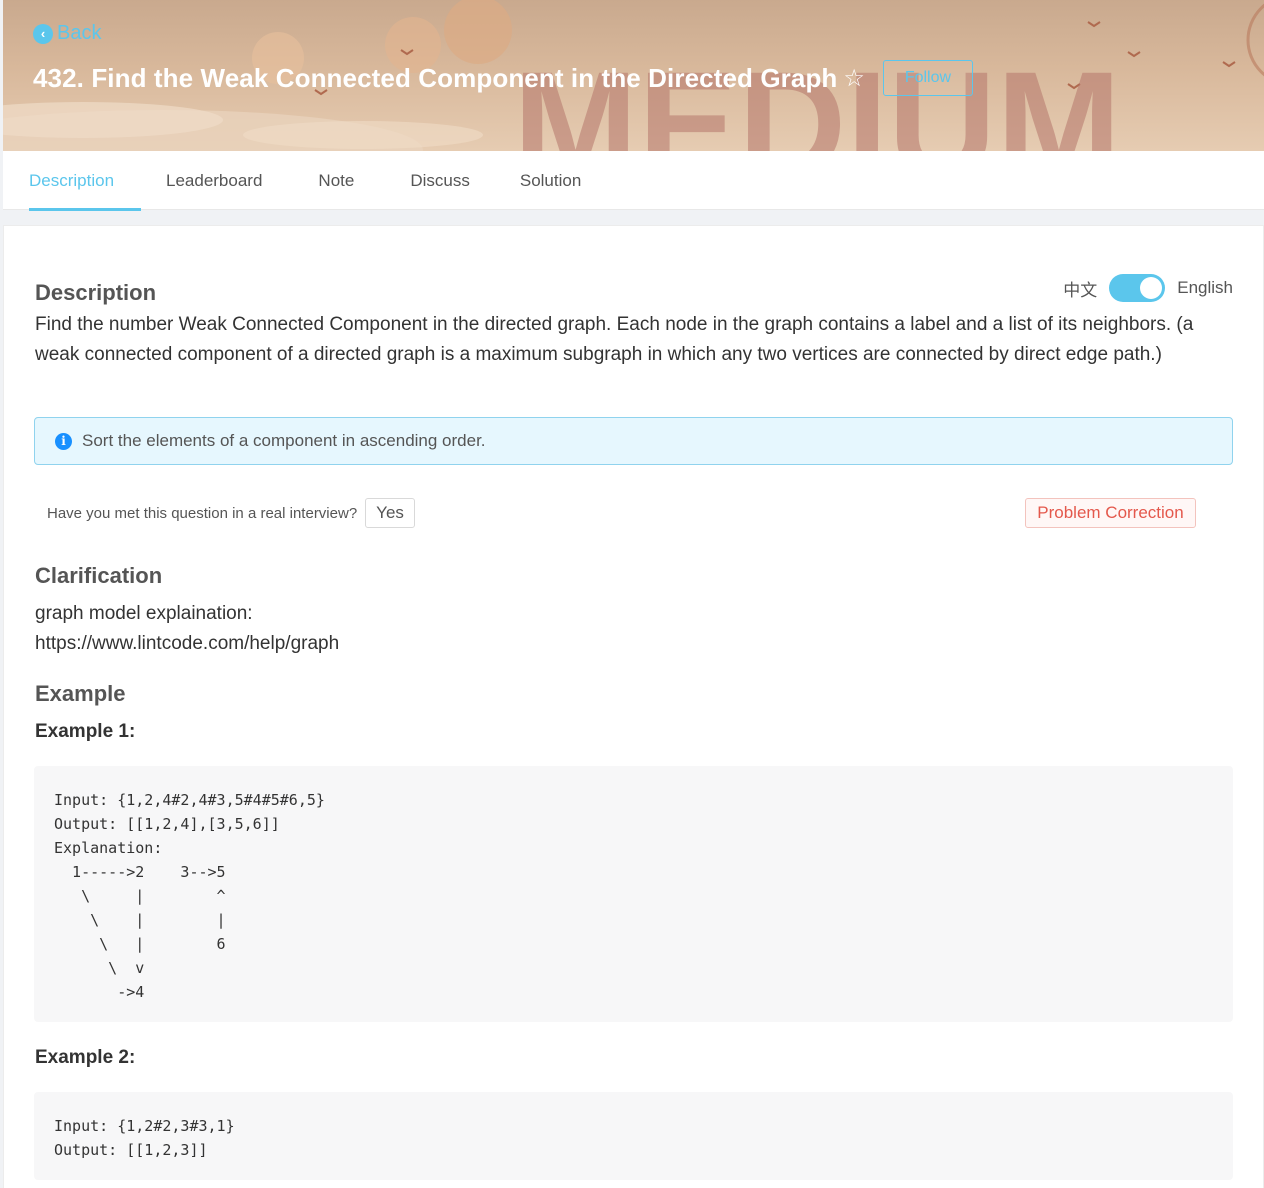 This screenshot has height=1188, width=1264. I want to click on tab-leaderboard: Leaderboard, so click(214, 180).